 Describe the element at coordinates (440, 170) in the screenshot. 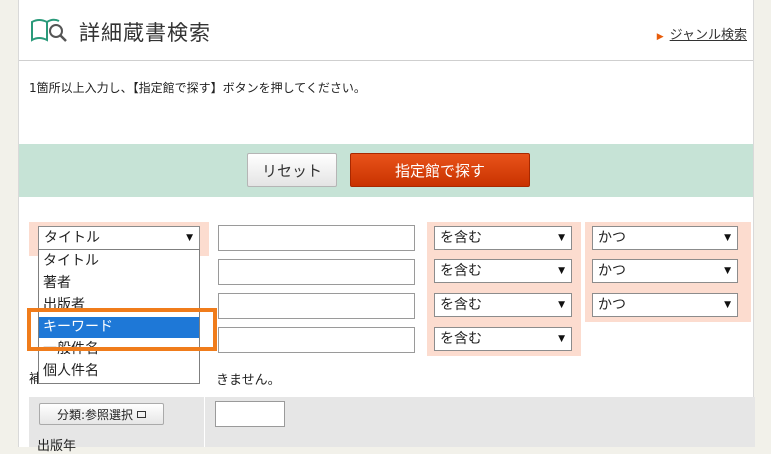

I see `search-selected-library-button: 指定館で探す` at that location.